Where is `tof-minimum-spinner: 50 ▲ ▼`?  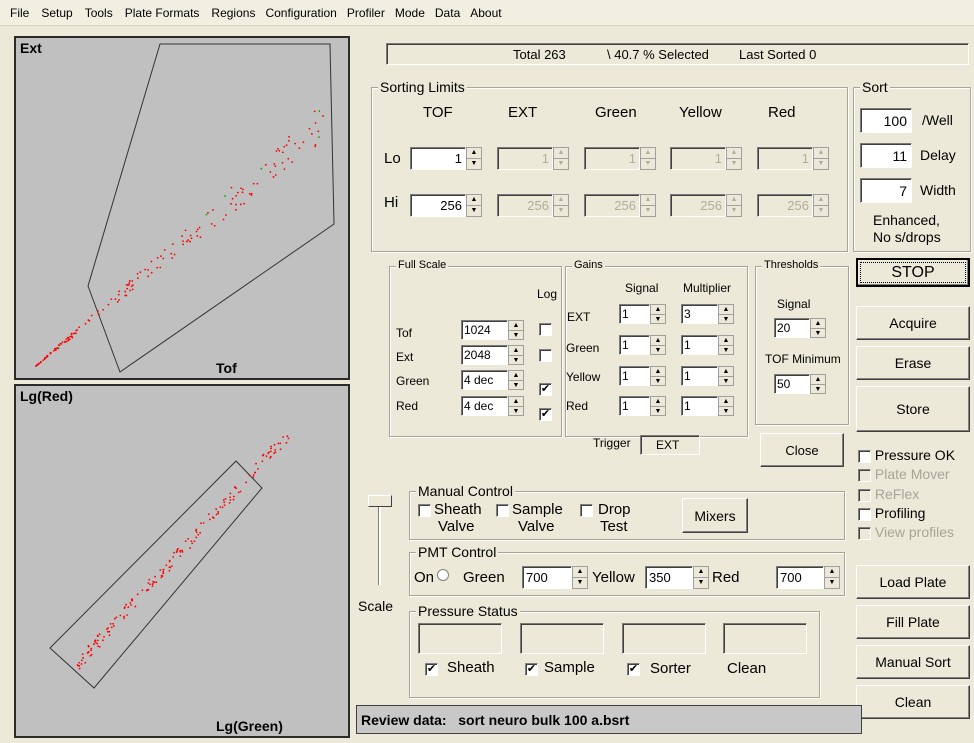 tof-minimum-spinner: 50 ▲ ▼ is located at coordinates (800, 384).